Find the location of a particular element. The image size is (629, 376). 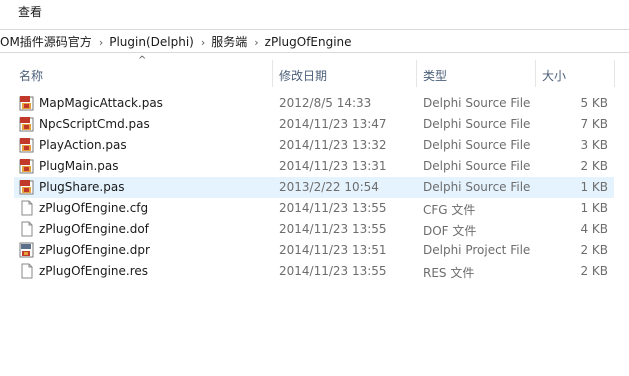

file-name: zPlugOfEngine.dof is located at coordinates (94, 229).